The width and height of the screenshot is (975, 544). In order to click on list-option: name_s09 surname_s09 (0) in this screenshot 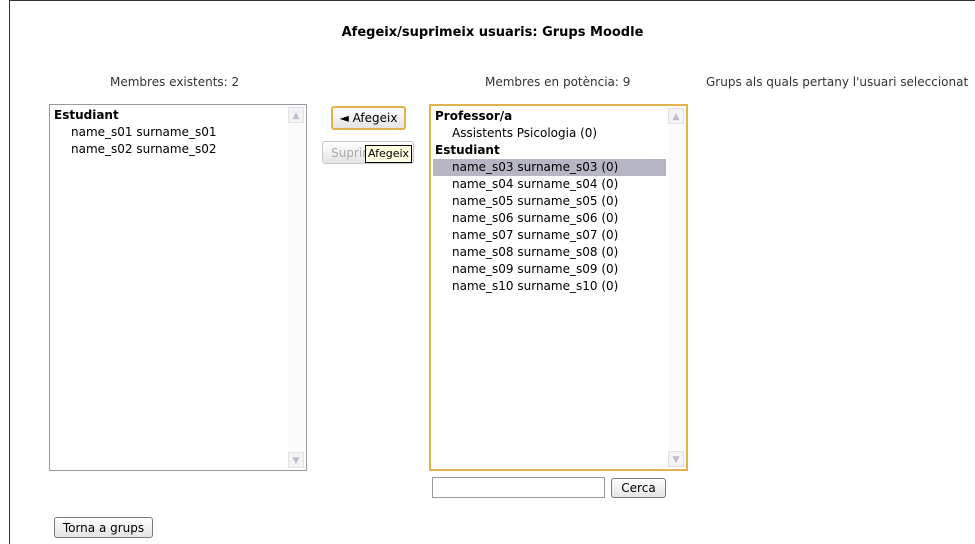, I will do `click(549, 269)`.